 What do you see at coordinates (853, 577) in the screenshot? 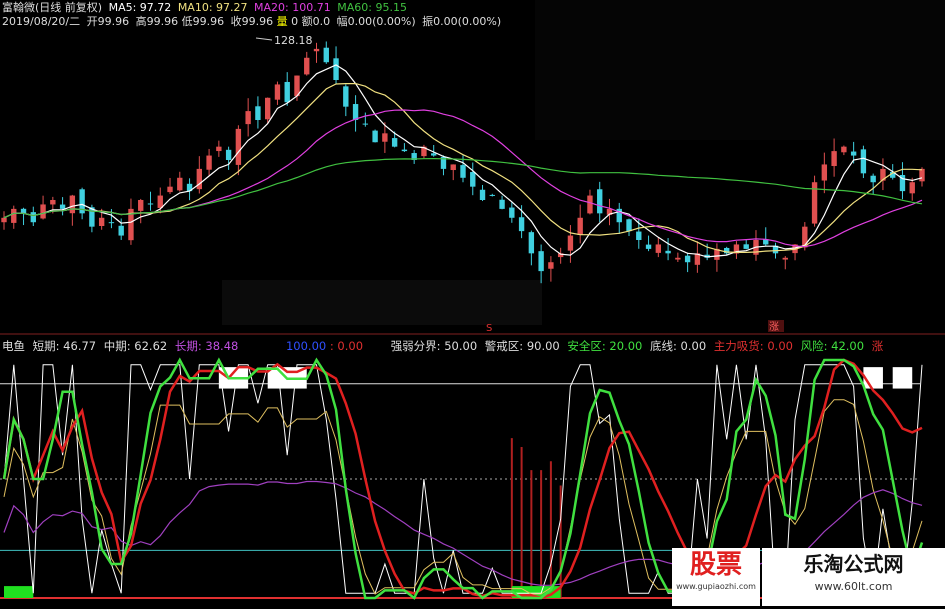
I see `watermark-right: 乐淘公式网 www.60lt.com` at bounding box center [853, 577].